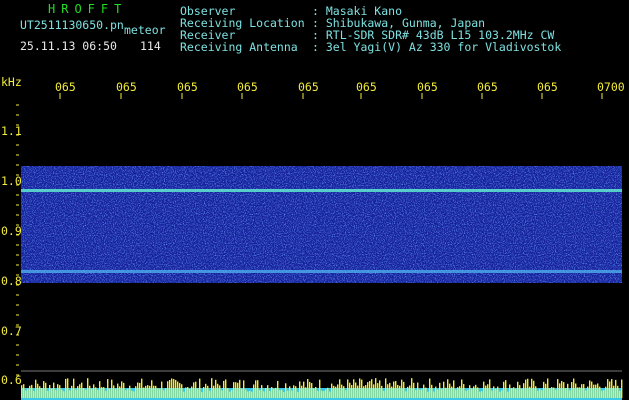 This screenshot has width=629, height=400. Describe the element at coordinates (321, 271) in the screenshot. I see `carrier-line-lower` at that location.